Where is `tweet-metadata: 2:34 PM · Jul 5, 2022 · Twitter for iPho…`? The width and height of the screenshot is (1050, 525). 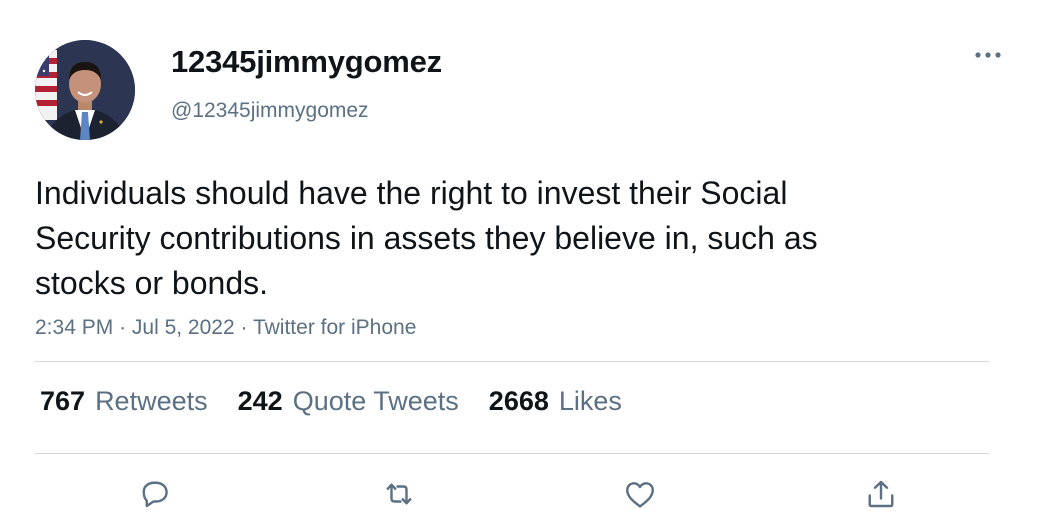 tweet-metadata: 2:34 PM · Jul 5, 2022 · Twitter for iPho… is located at coordinates (225, 328).